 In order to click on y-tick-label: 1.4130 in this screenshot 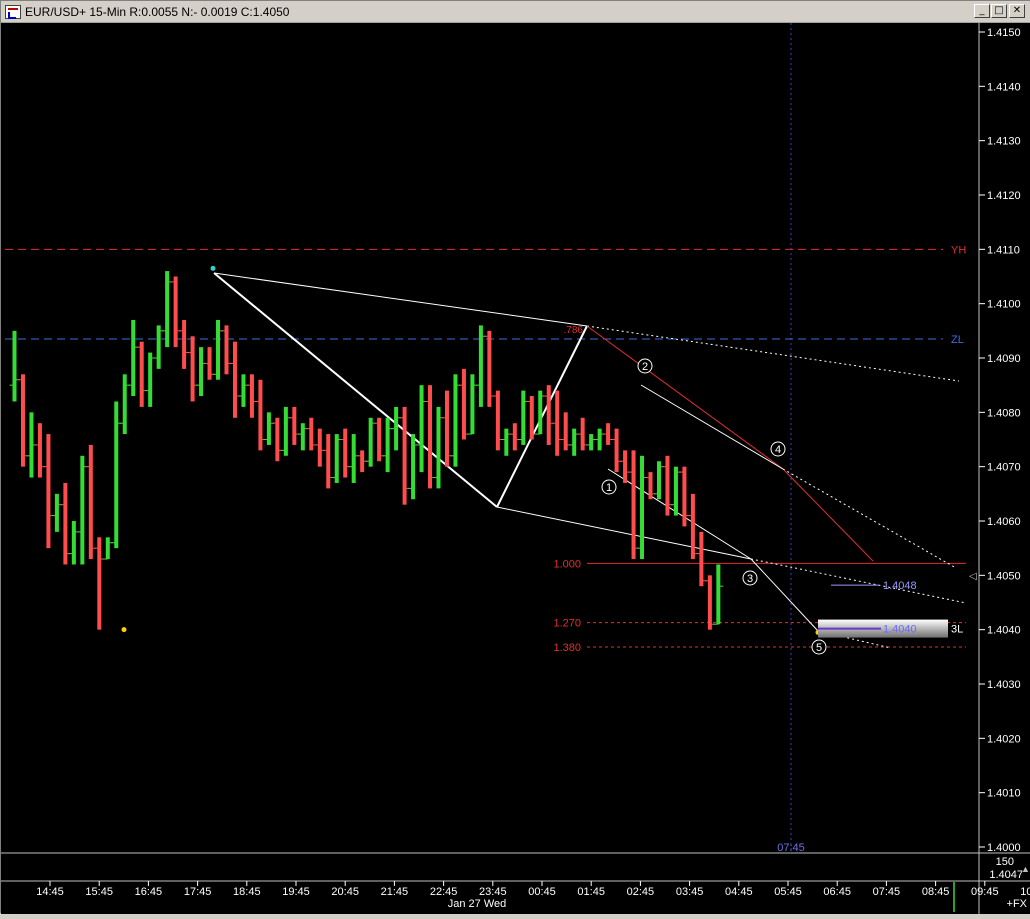, I will do `click(1004, 142)`.